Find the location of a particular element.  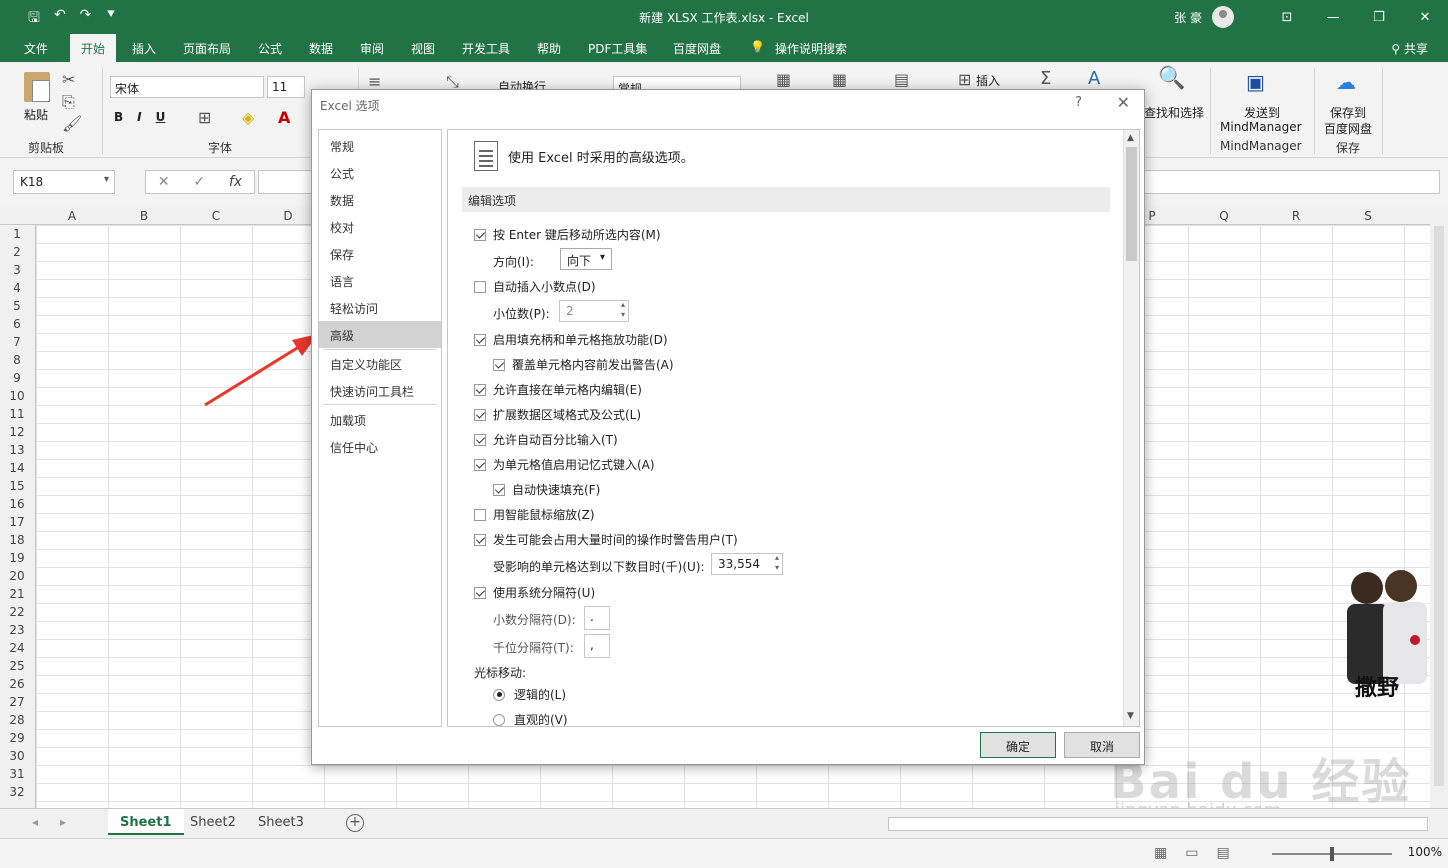

format-painter-icon: 🖌 is located at coordinates (72, 123).